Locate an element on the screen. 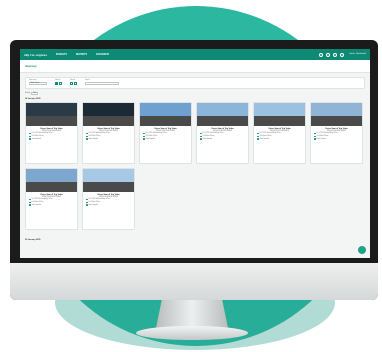 The height and width of the screenshot is (352, 382). brand-logo: nlly / lo..rogress is located at coordinates (35, 55).